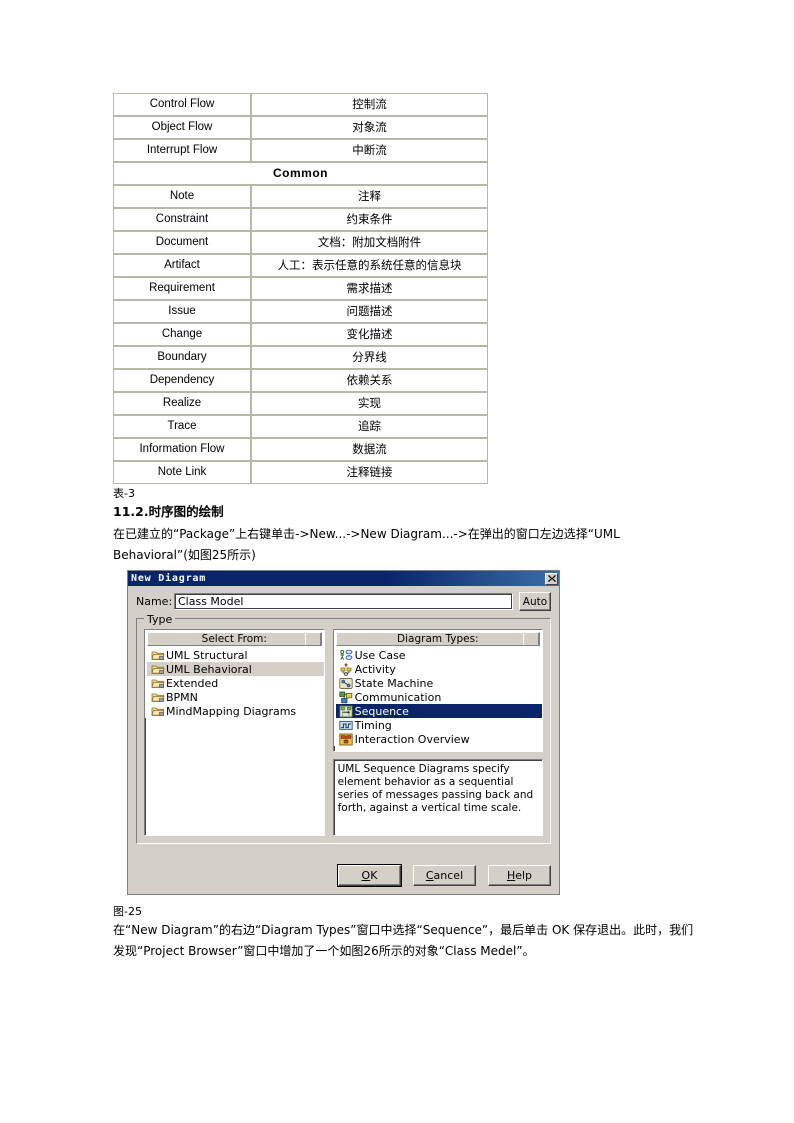 This screenshot has width=794, height=1123. I want to click on select-from-item-mindmapping-diagrams: MindMapping Diagrams, so click(235, 711).